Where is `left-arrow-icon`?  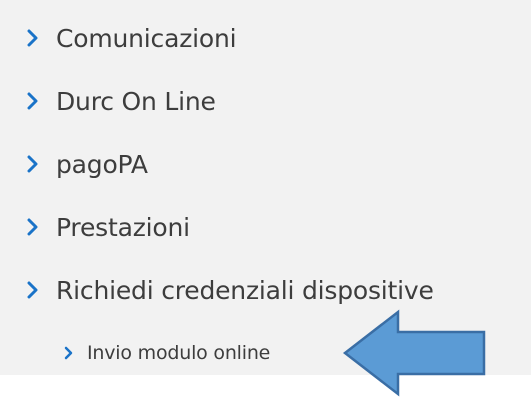 left-arrow-icon is located at coordinates (414, 353).